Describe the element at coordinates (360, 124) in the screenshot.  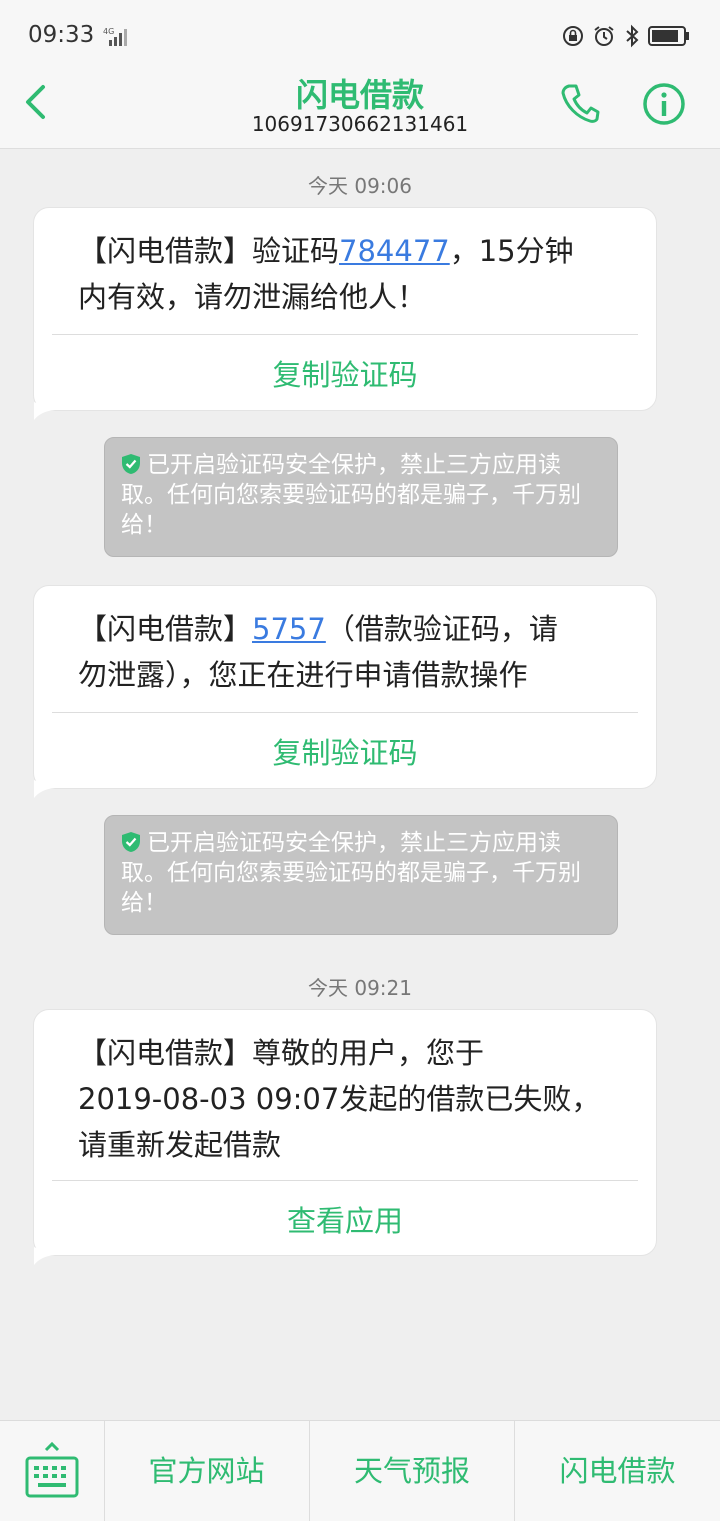
I see `sender-number: 10691730662131461` at that location.